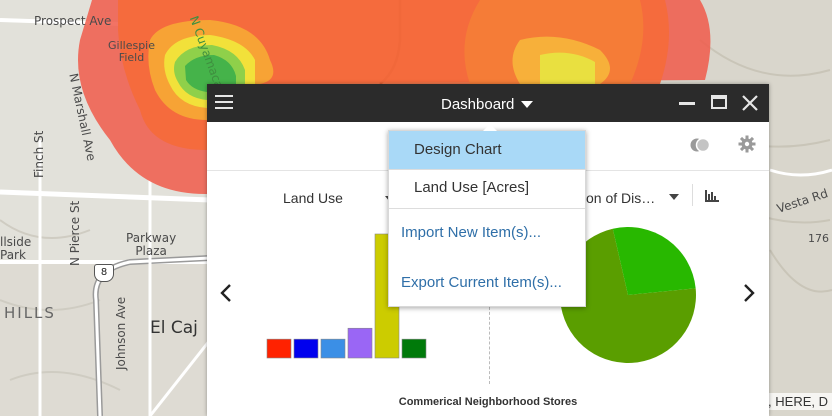  I want to click on caret-down-icon, so click(527, 104).